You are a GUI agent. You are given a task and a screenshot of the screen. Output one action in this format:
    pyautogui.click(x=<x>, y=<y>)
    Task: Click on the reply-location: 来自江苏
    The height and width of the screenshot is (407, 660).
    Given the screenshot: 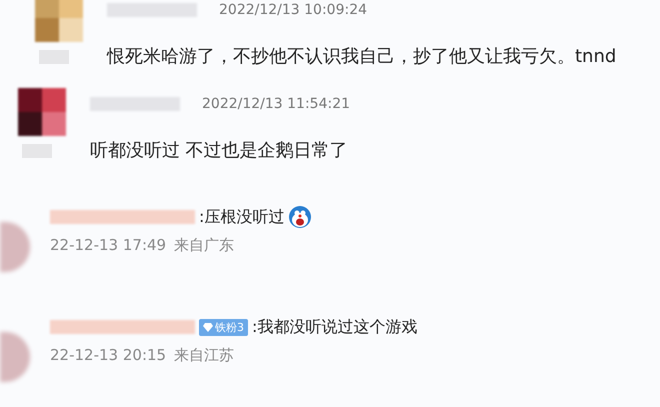 What is the action you would take?
    pyautogui.click(x=204, y=355)
    